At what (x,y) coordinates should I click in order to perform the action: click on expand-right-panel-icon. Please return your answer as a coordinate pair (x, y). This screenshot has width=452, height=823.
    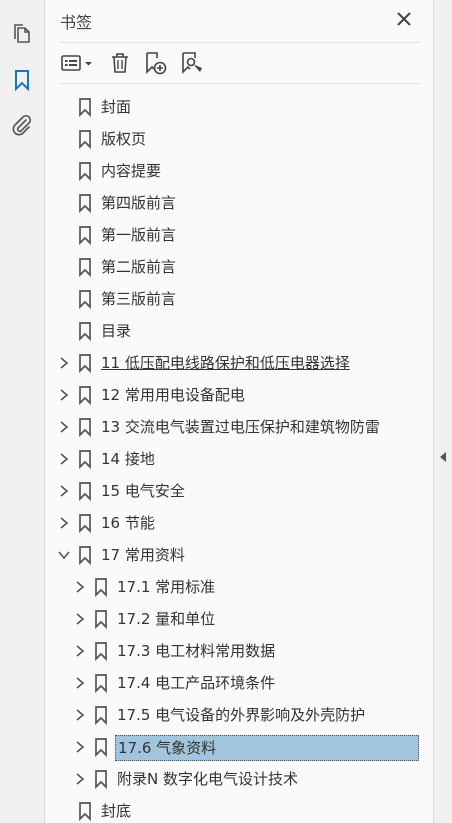
    Looking at the image, I should click on (443, 457).